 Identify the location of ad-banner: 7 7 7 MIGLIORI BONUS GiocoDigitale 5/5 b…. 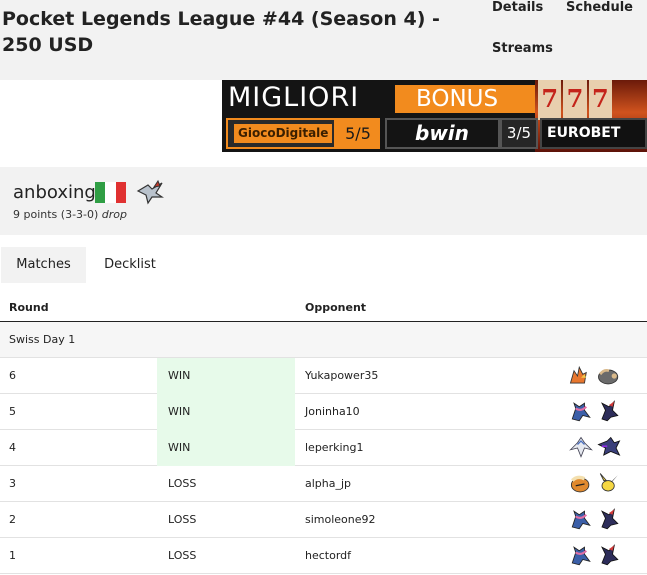
(434, 116).